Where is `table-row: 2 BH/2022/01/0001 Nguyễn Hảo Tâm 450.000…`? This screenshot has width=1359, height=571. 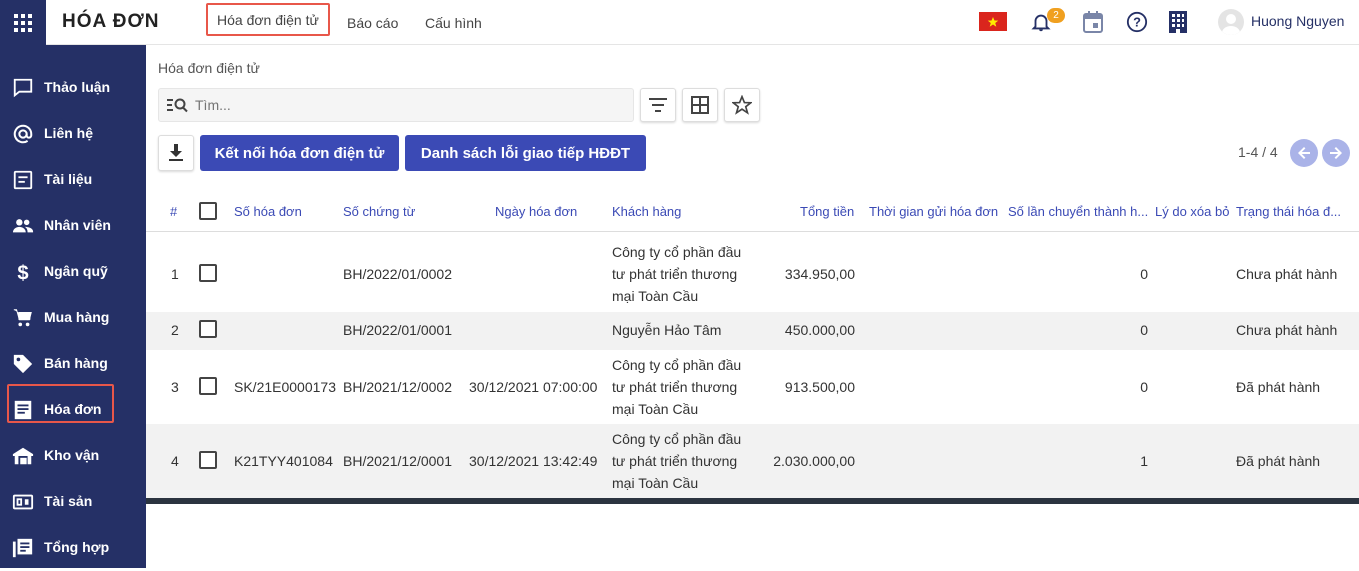
table-row: 2 BH/2022/01/0001 Nguyễn Hảo Tâm 450.000… is located at coordinates (752, 331).